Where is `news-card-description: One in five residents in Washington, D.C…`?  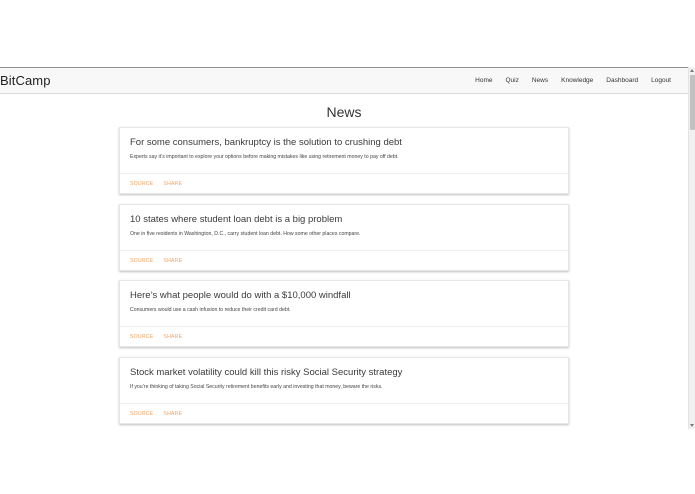 news-card-description: One in five residents in Washington, D.C… is located at coordinates (245, 234).